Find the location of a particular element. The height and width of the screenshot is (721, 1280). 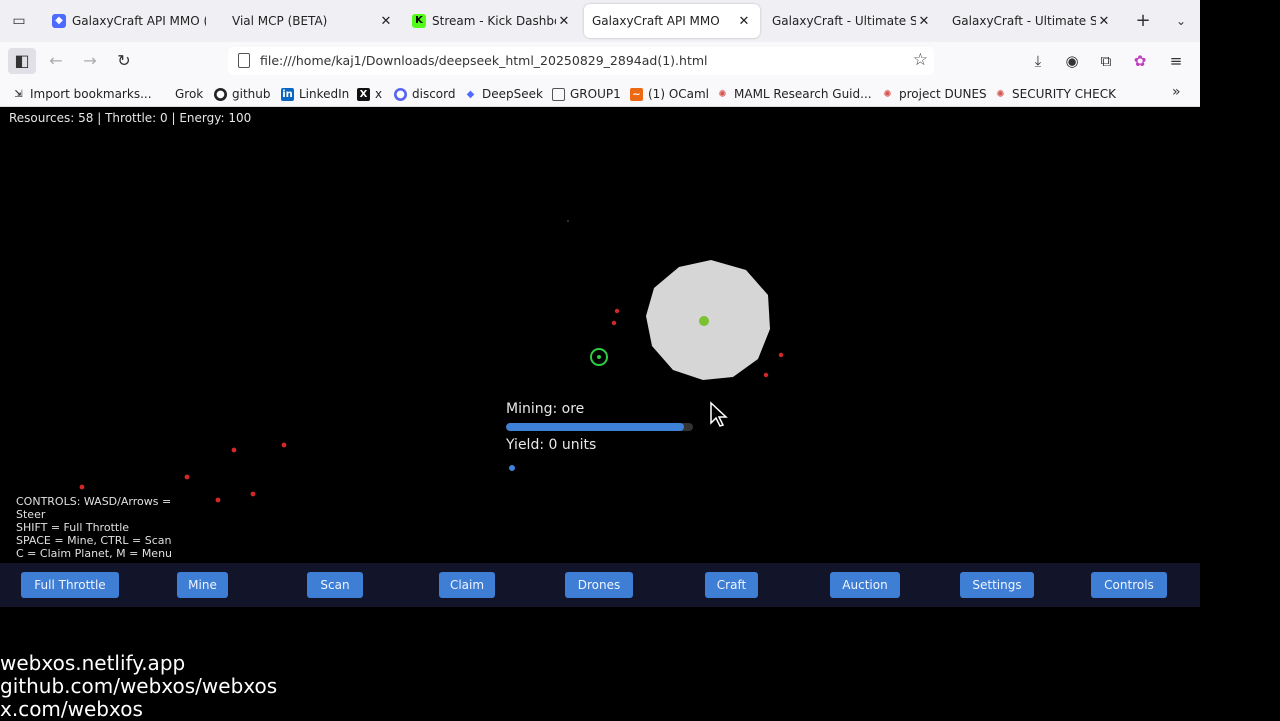

bookmark-label: SECURITY CHECK is located at coordinates (1064, 94).